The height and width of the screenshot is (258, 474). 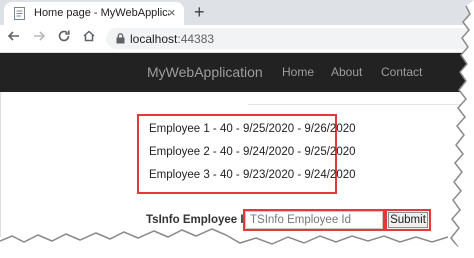 What do you see at coordinates (298, 72) in the screenshot?
I see `nav-link-home: Home` at bounding box center [298, 72].